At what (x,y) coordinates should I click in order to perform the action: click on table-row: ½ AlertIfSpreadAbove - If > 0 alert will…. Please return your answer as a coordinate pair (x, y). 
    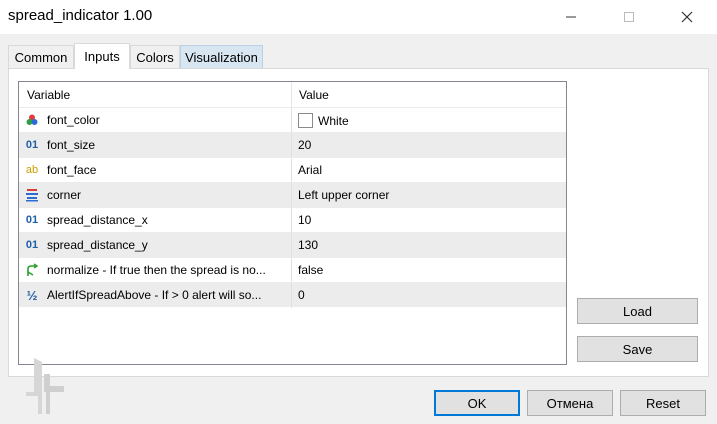
    Looking at the image, I should click on (292, 295).